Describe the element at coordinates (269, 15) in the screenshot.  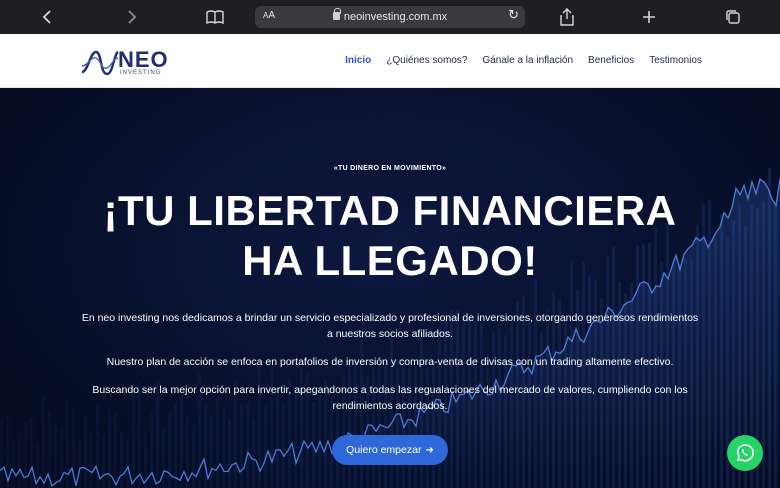
I see `text-size-button: AA` at that location.